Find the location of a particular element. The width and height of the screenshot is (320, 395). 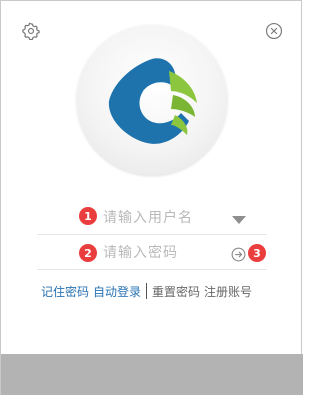

password-input is located at coordinates (168, 253).